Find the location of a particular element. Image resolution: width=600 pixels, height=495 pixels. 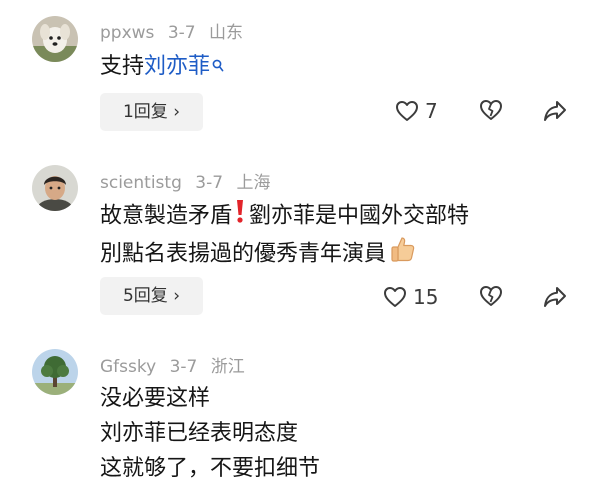

dog-avatar-icon is located at coordinates (55, 39).